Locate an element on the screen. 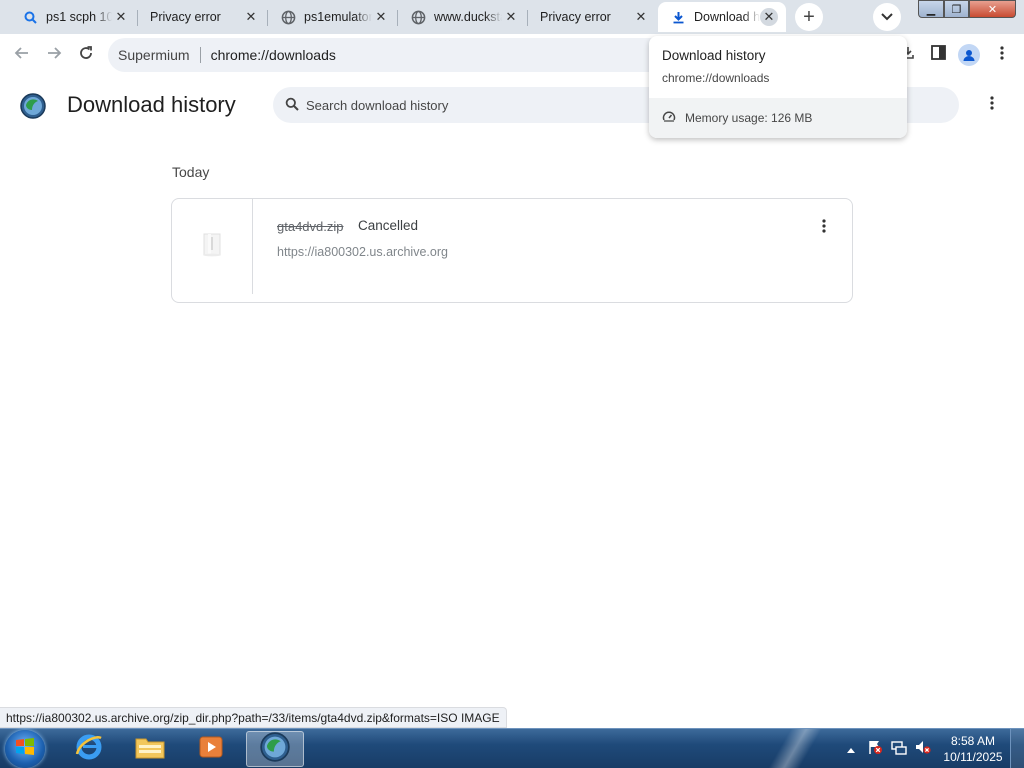 This screenshot has width=1024, height=768. volume-tray-icon is located at coordinates (923, 749).